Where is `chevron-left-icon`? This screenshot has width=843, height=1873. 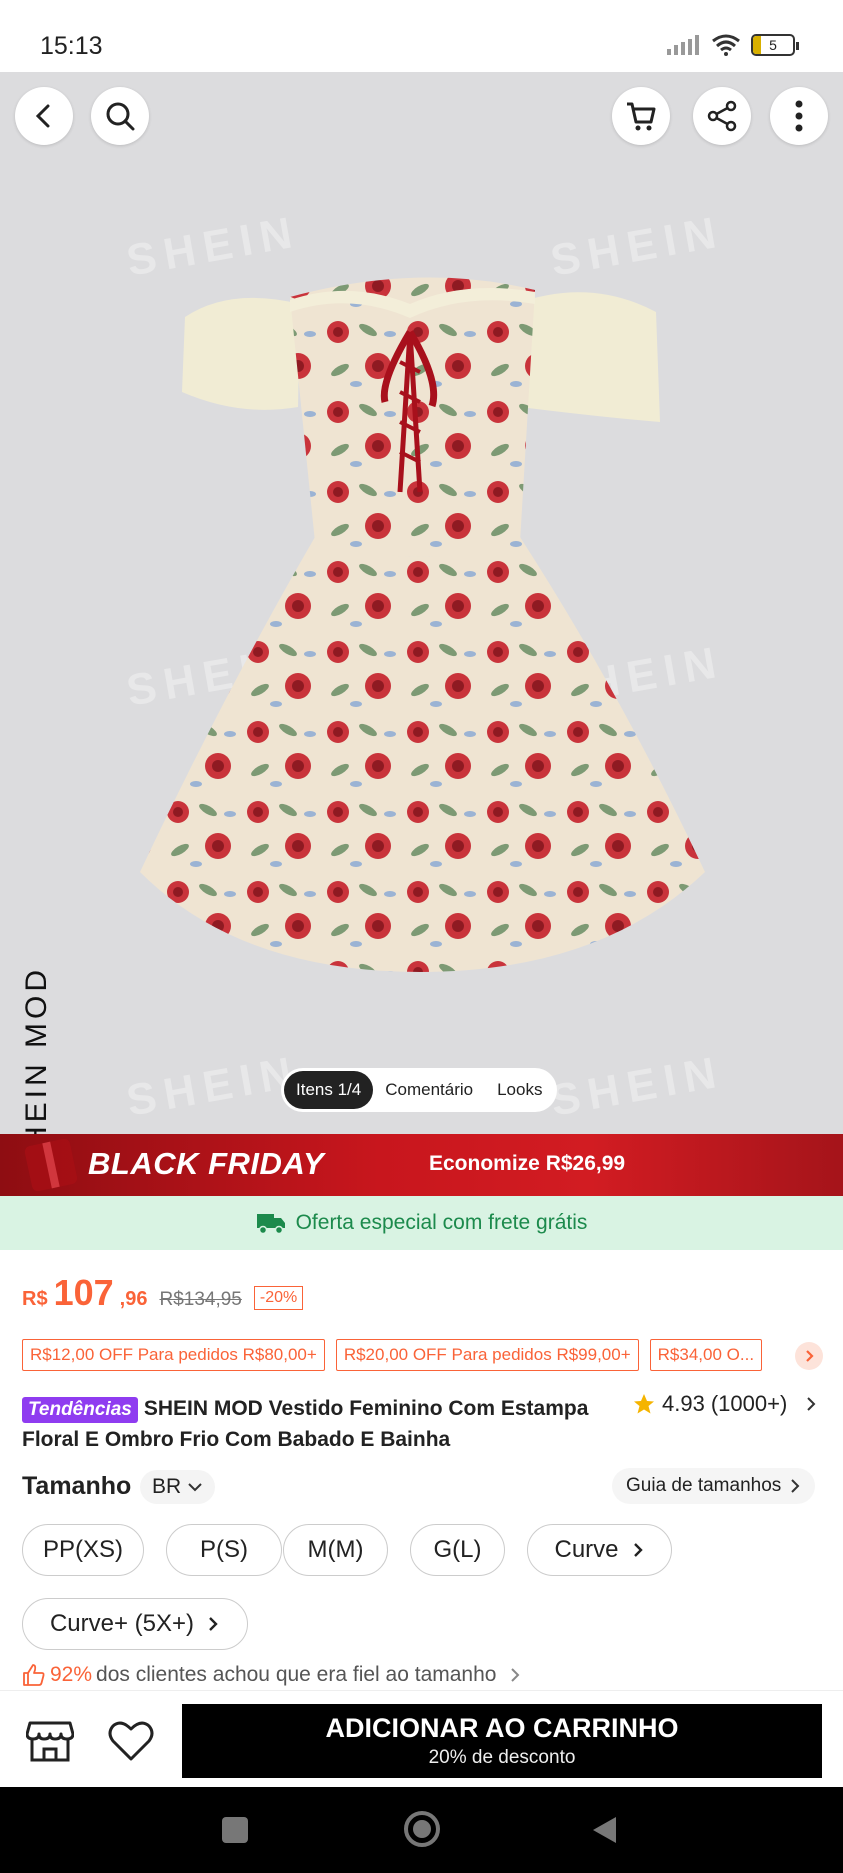 chevron-left-icon is located at coordinates (42, 116).